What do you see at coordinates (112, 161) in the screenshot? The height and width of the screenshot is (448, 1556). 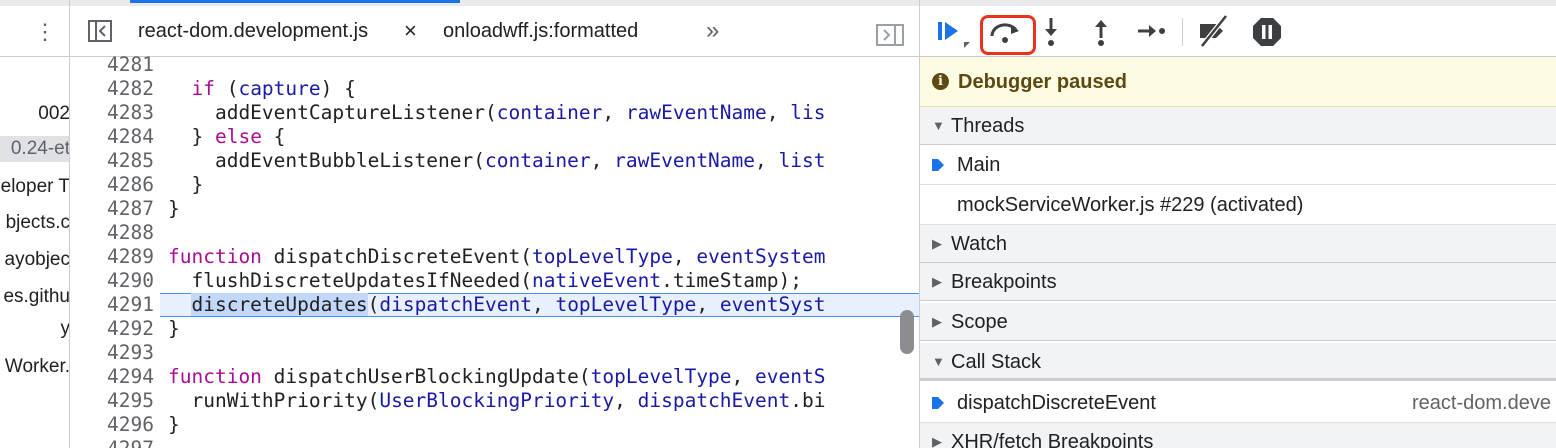 I see `line-number: 4285` at bounding box center [112, 161].